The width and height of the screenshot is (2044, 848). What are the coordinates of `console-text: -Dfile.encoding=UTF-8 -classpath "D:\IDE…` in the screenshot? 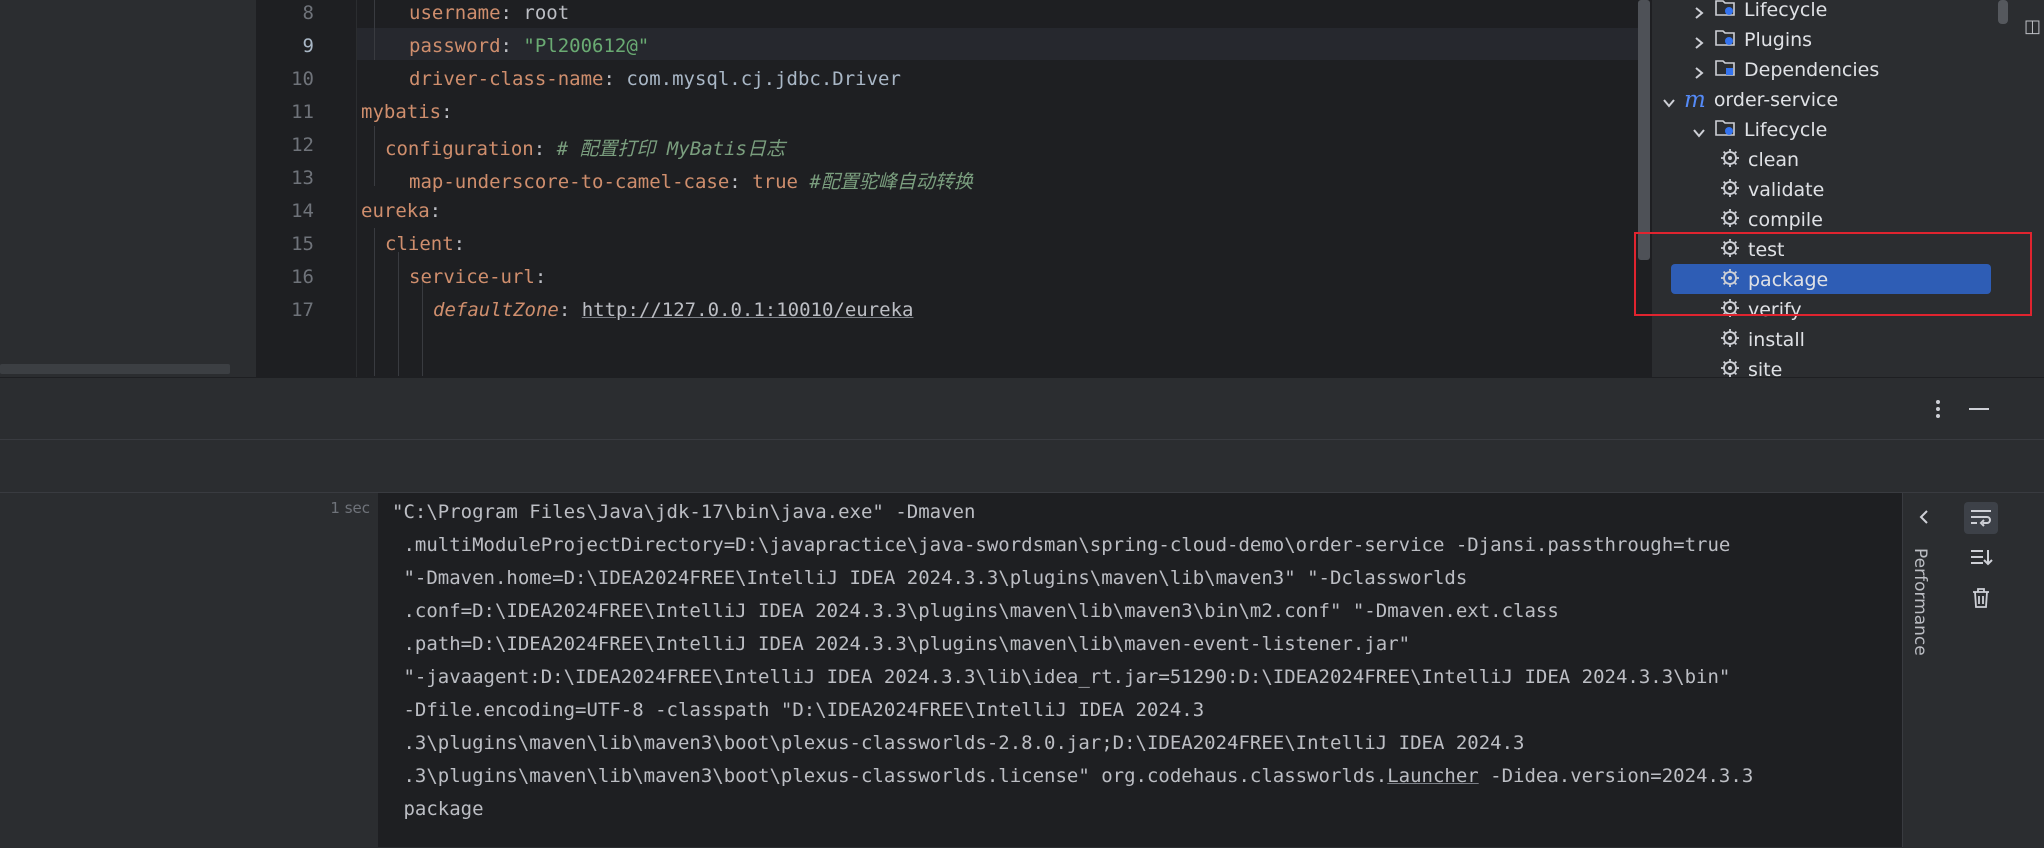 It's located at (798, 710).